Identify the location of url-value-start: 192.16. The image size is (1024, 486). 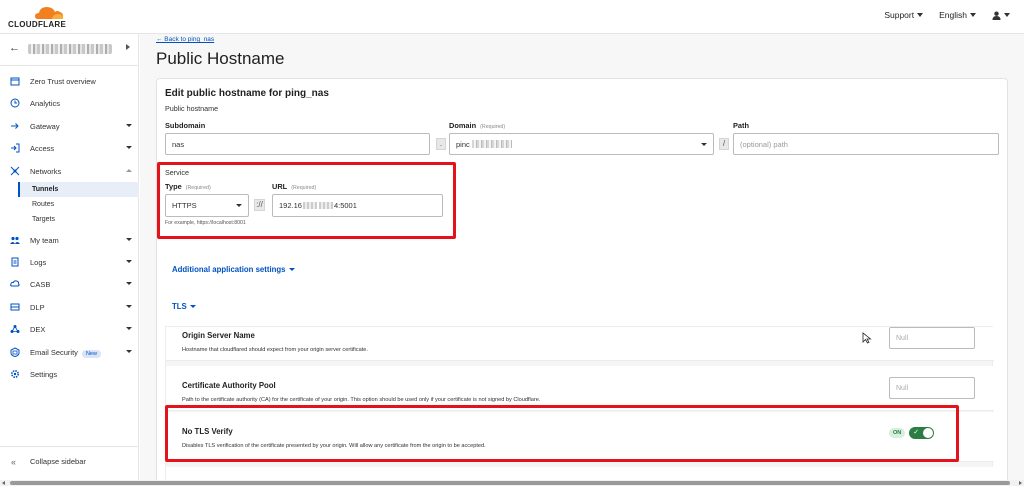
(290, 205).